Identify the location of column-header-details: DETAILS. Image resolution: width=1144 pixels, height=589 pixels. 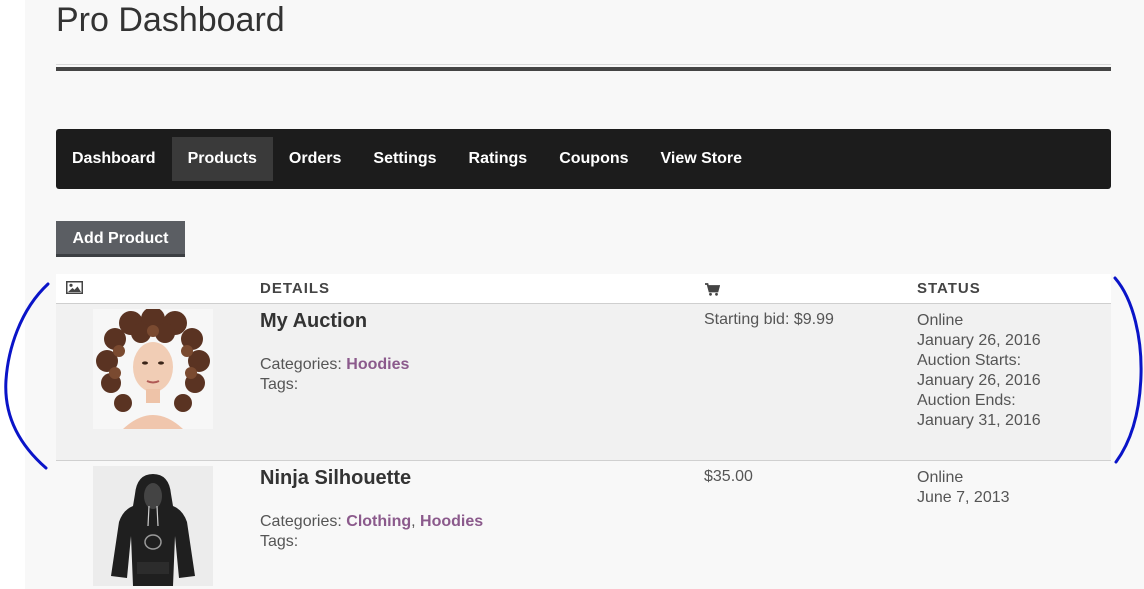
(295, 288).